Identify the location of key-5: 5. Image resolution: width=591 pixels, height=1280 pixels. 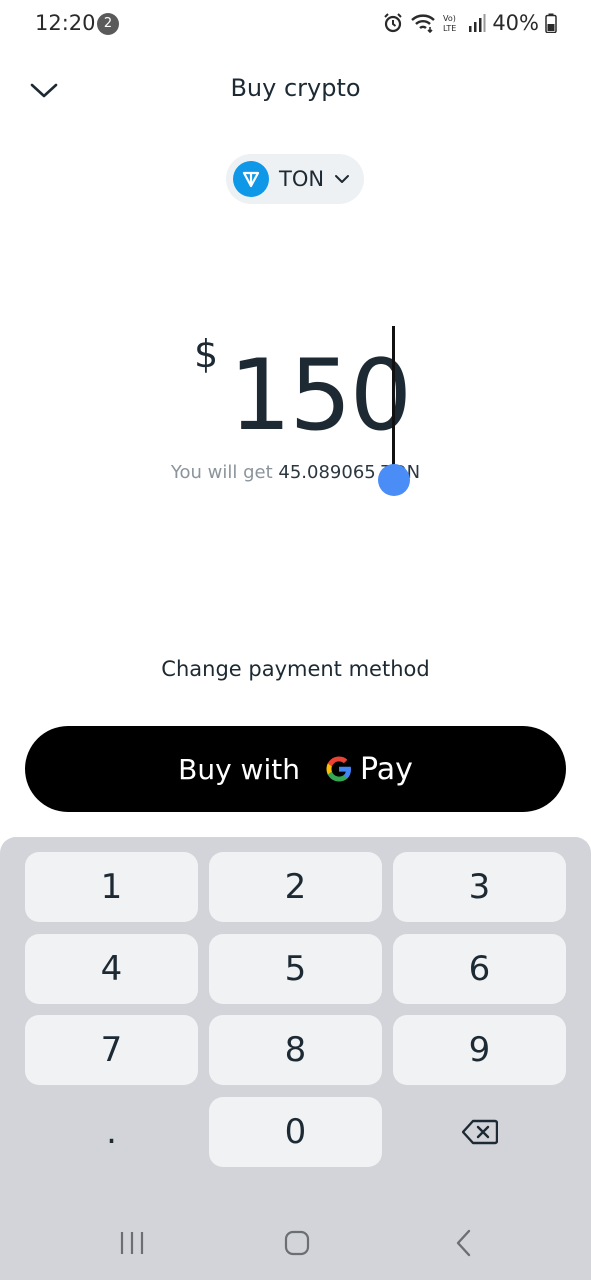
(295, 969).